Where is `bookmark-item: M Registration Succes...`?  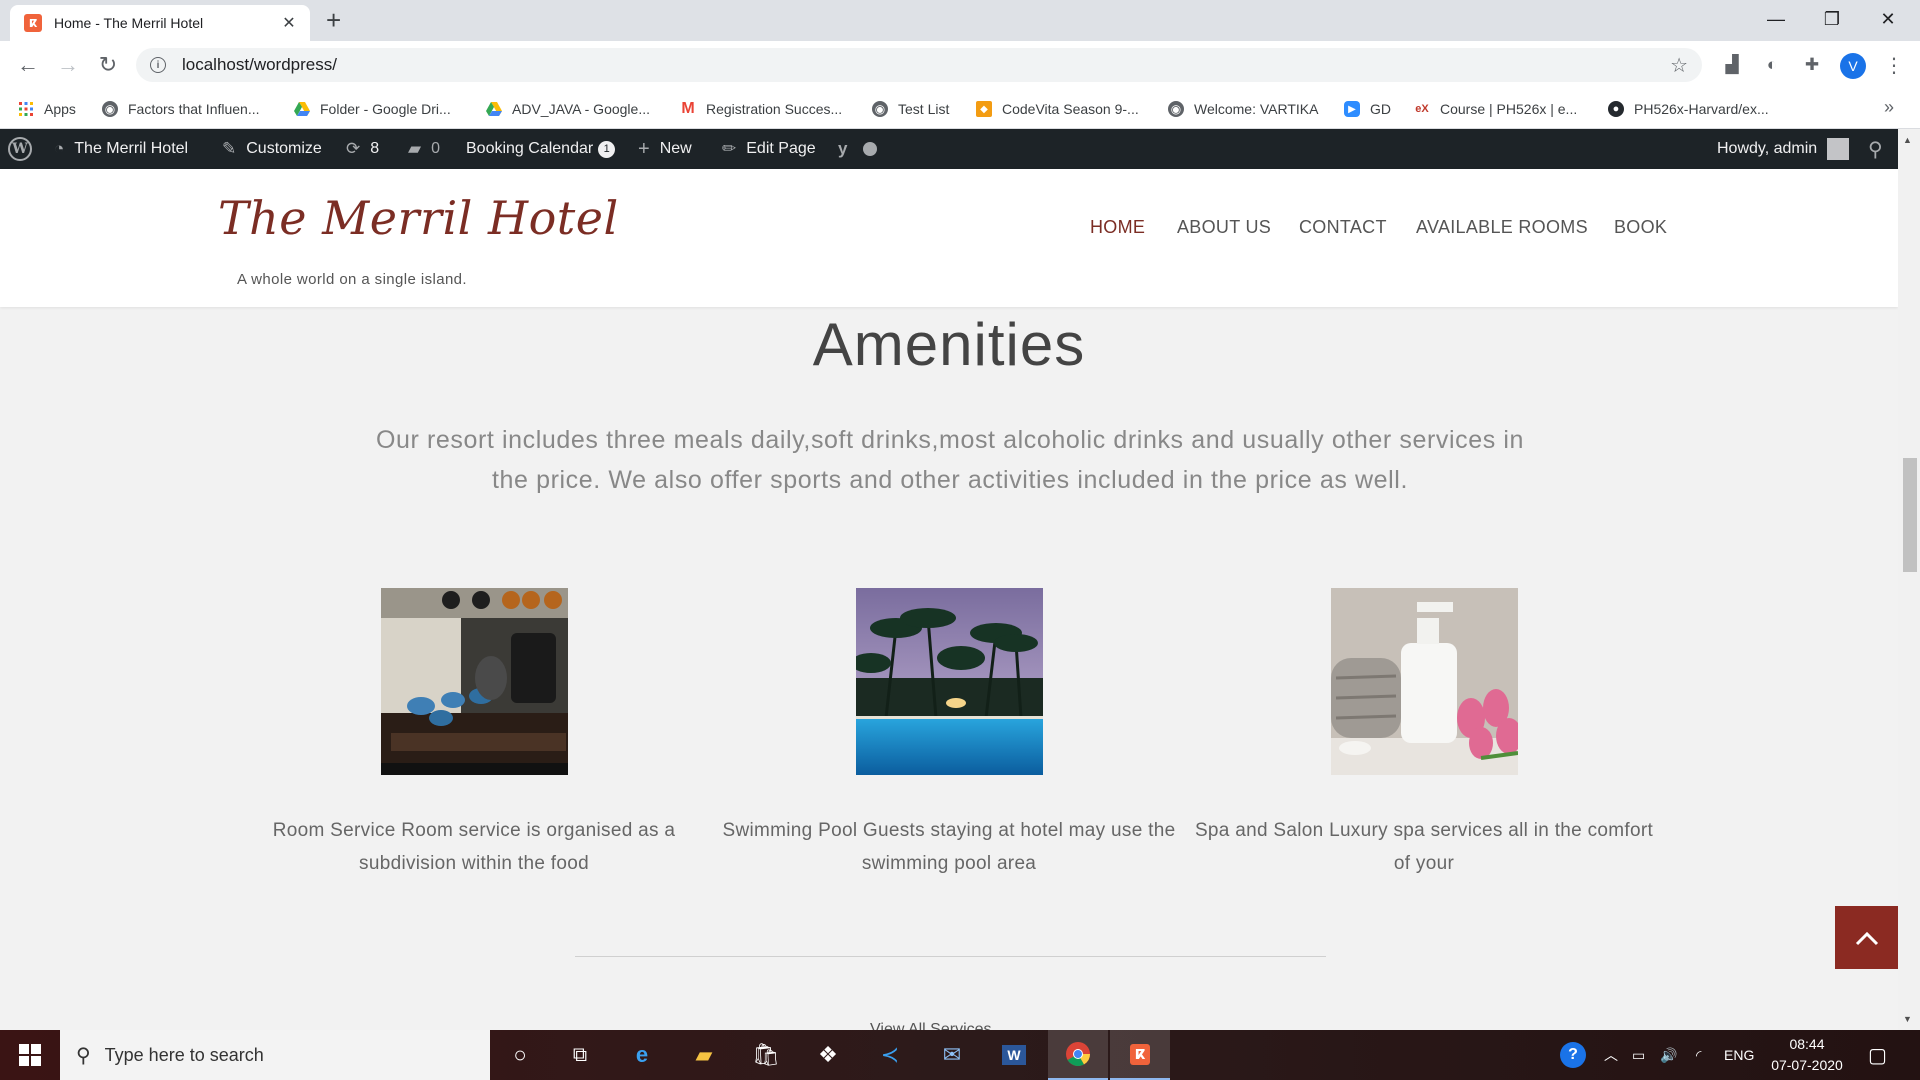 bookmark-item: M Registration Succes... is located at coordinates (761, 109).